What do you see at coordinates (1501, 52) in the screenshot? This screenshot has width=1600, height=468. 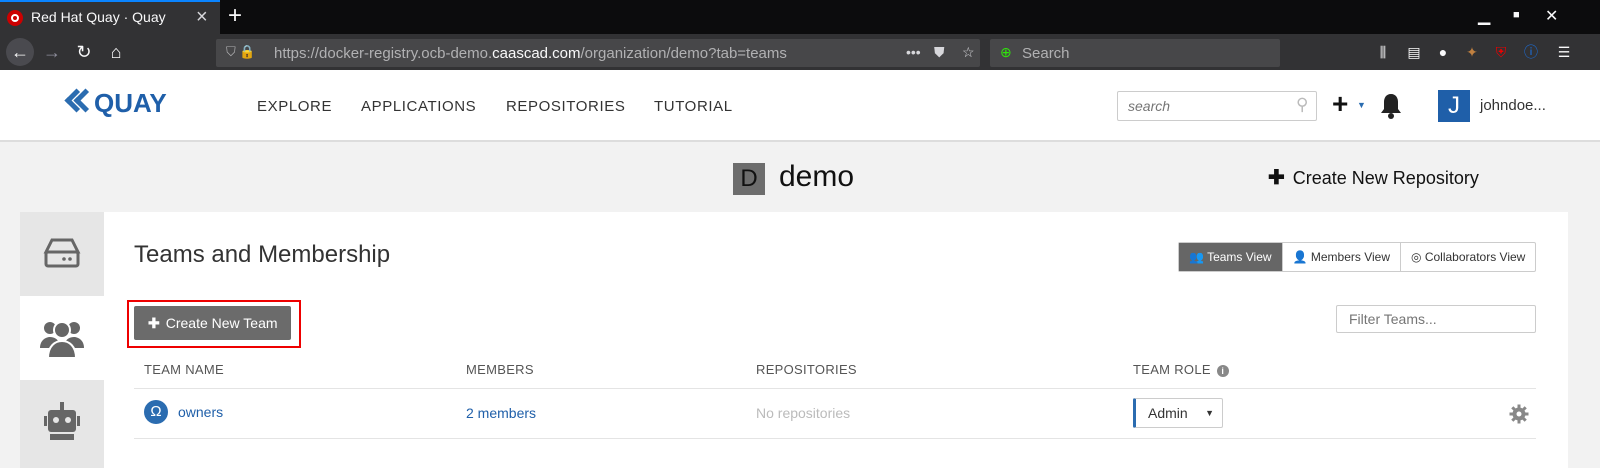 I see `ublock-icon: ⛨` at bounding box center [1501, 52].